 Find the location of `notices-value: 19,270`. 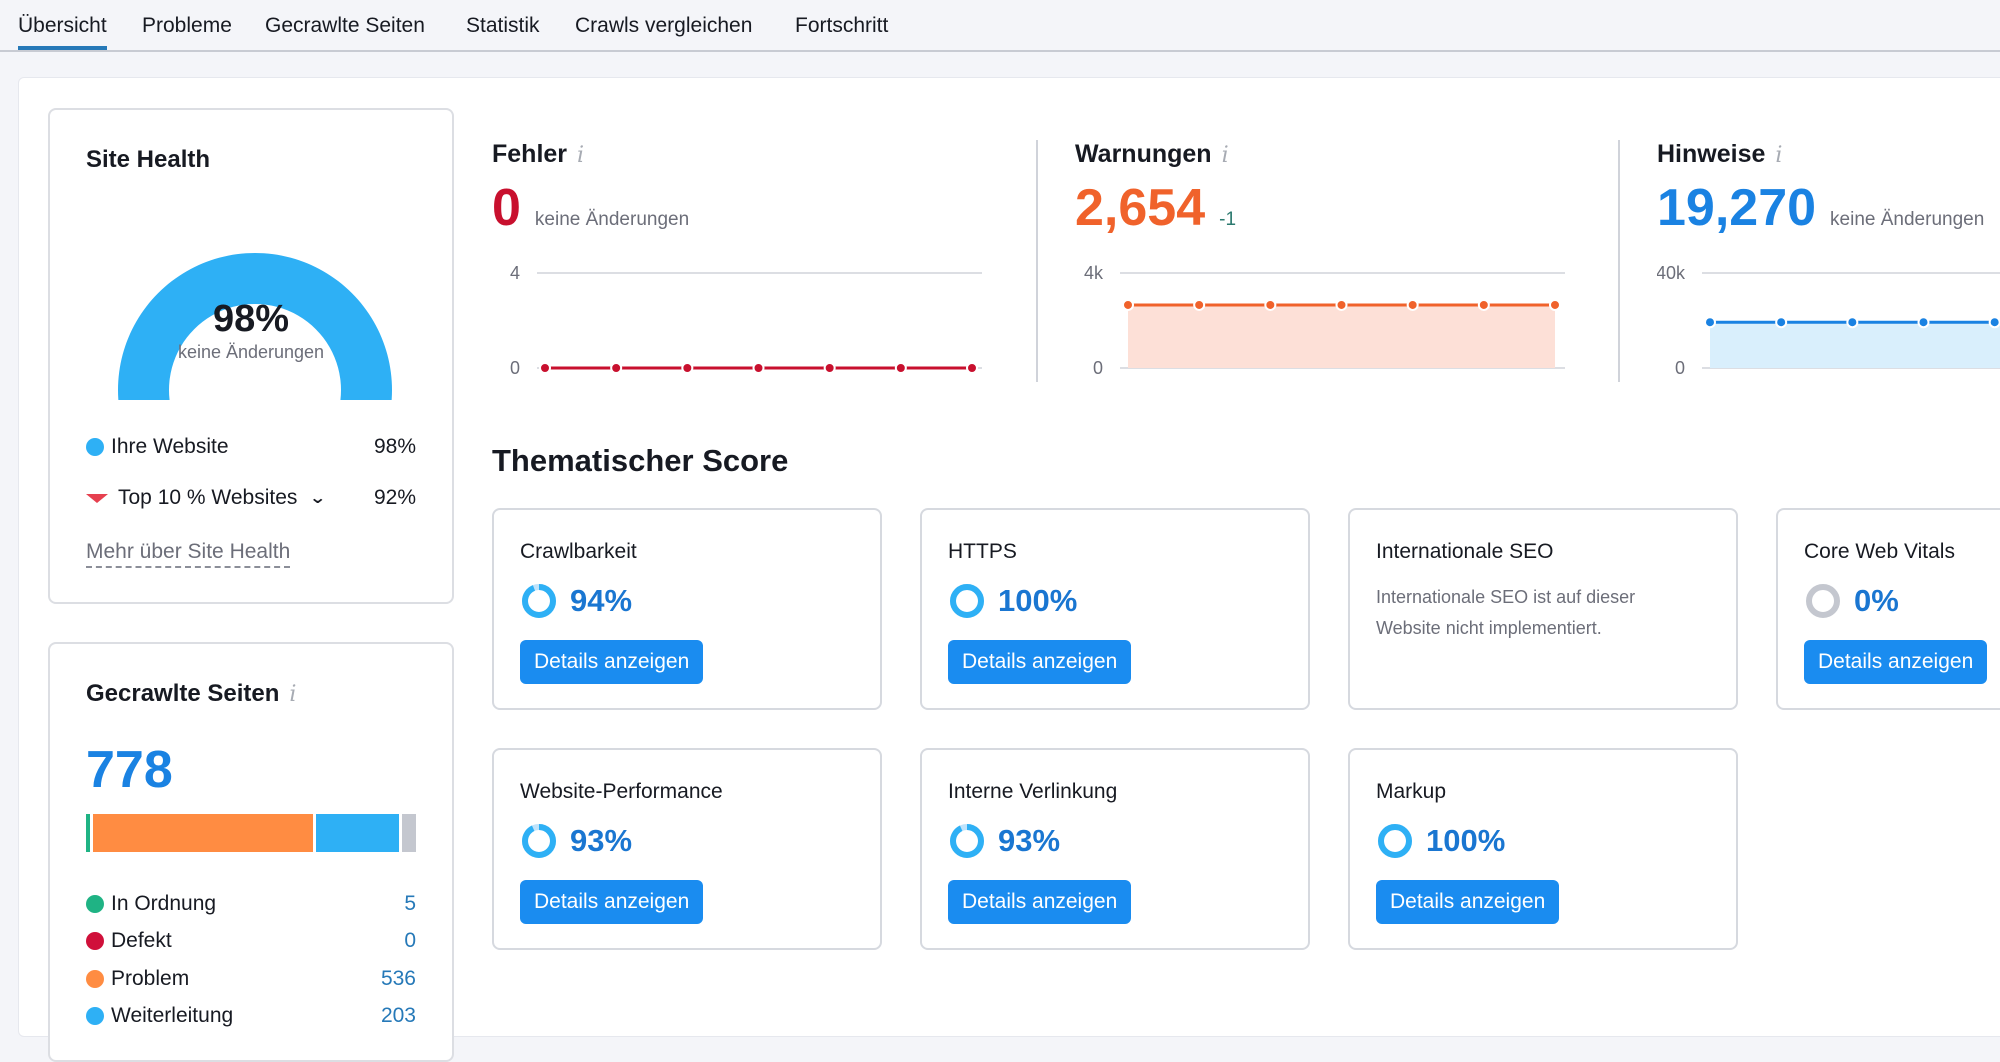

notices-value: 19,270 is located at coordinates (1736, 208).